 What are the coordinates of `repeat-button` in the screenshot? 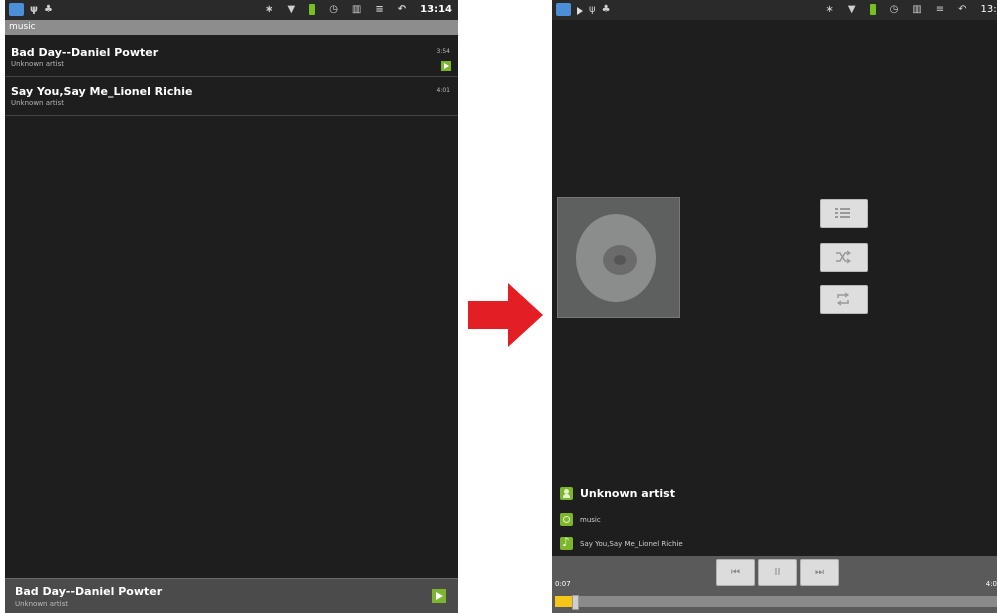 It's located at (844, 299).